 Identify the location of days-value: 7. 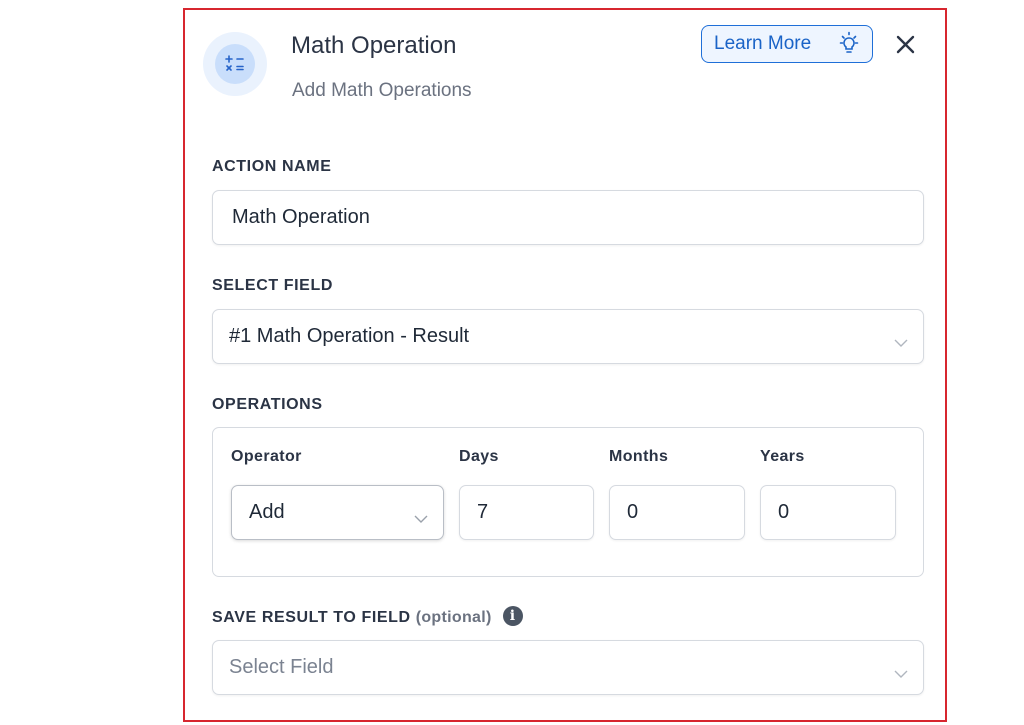
(483, 512).